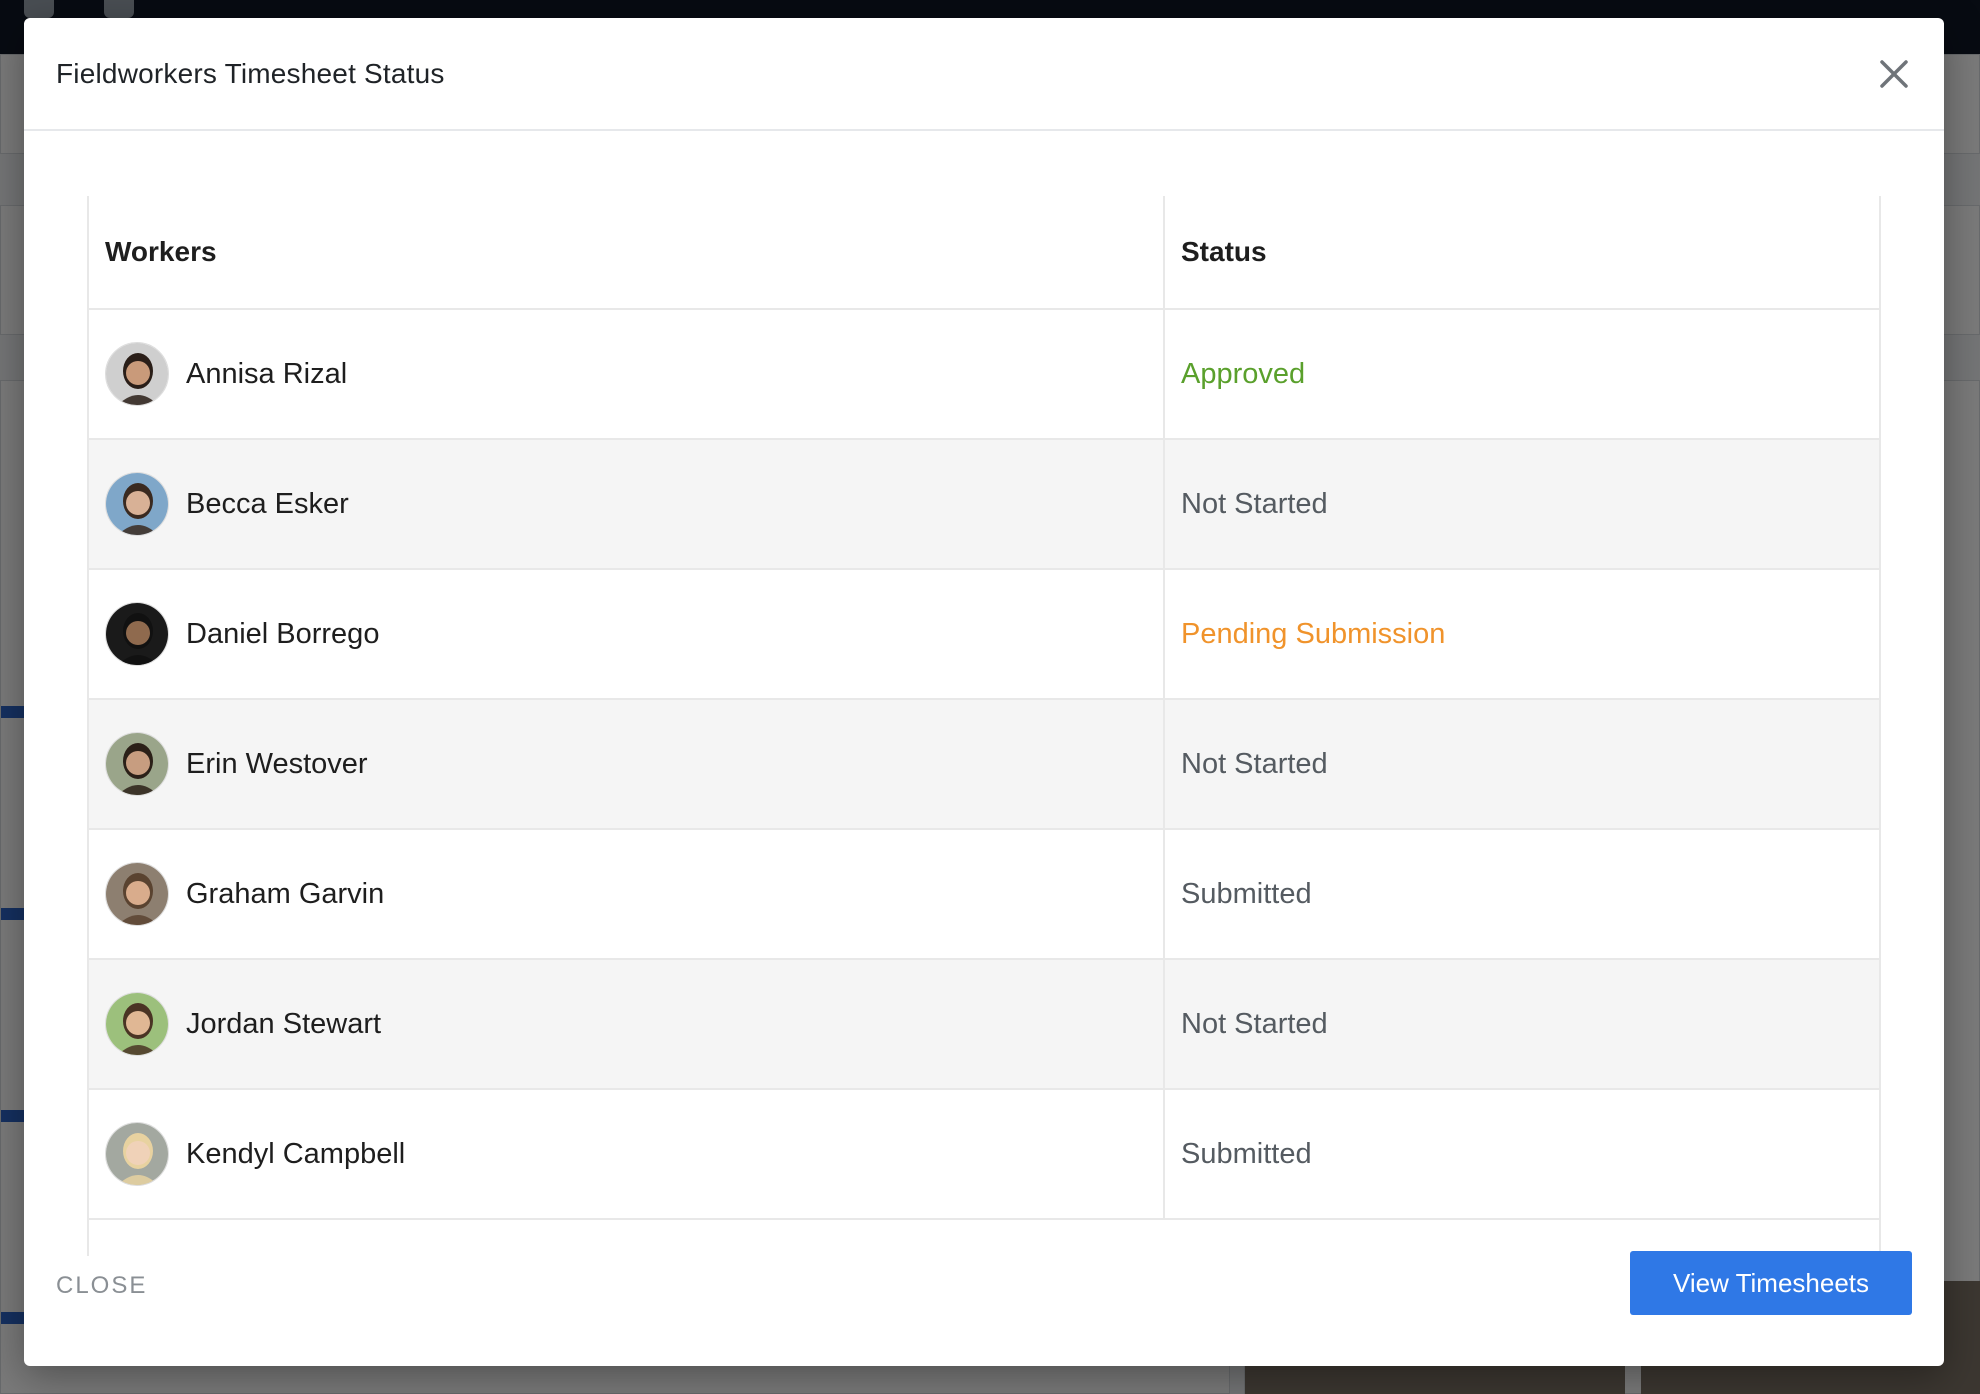 This screenshot has height=1394, width=1980. I want to click on worker-name: Kendyl Campbell, so click(296, 1153).